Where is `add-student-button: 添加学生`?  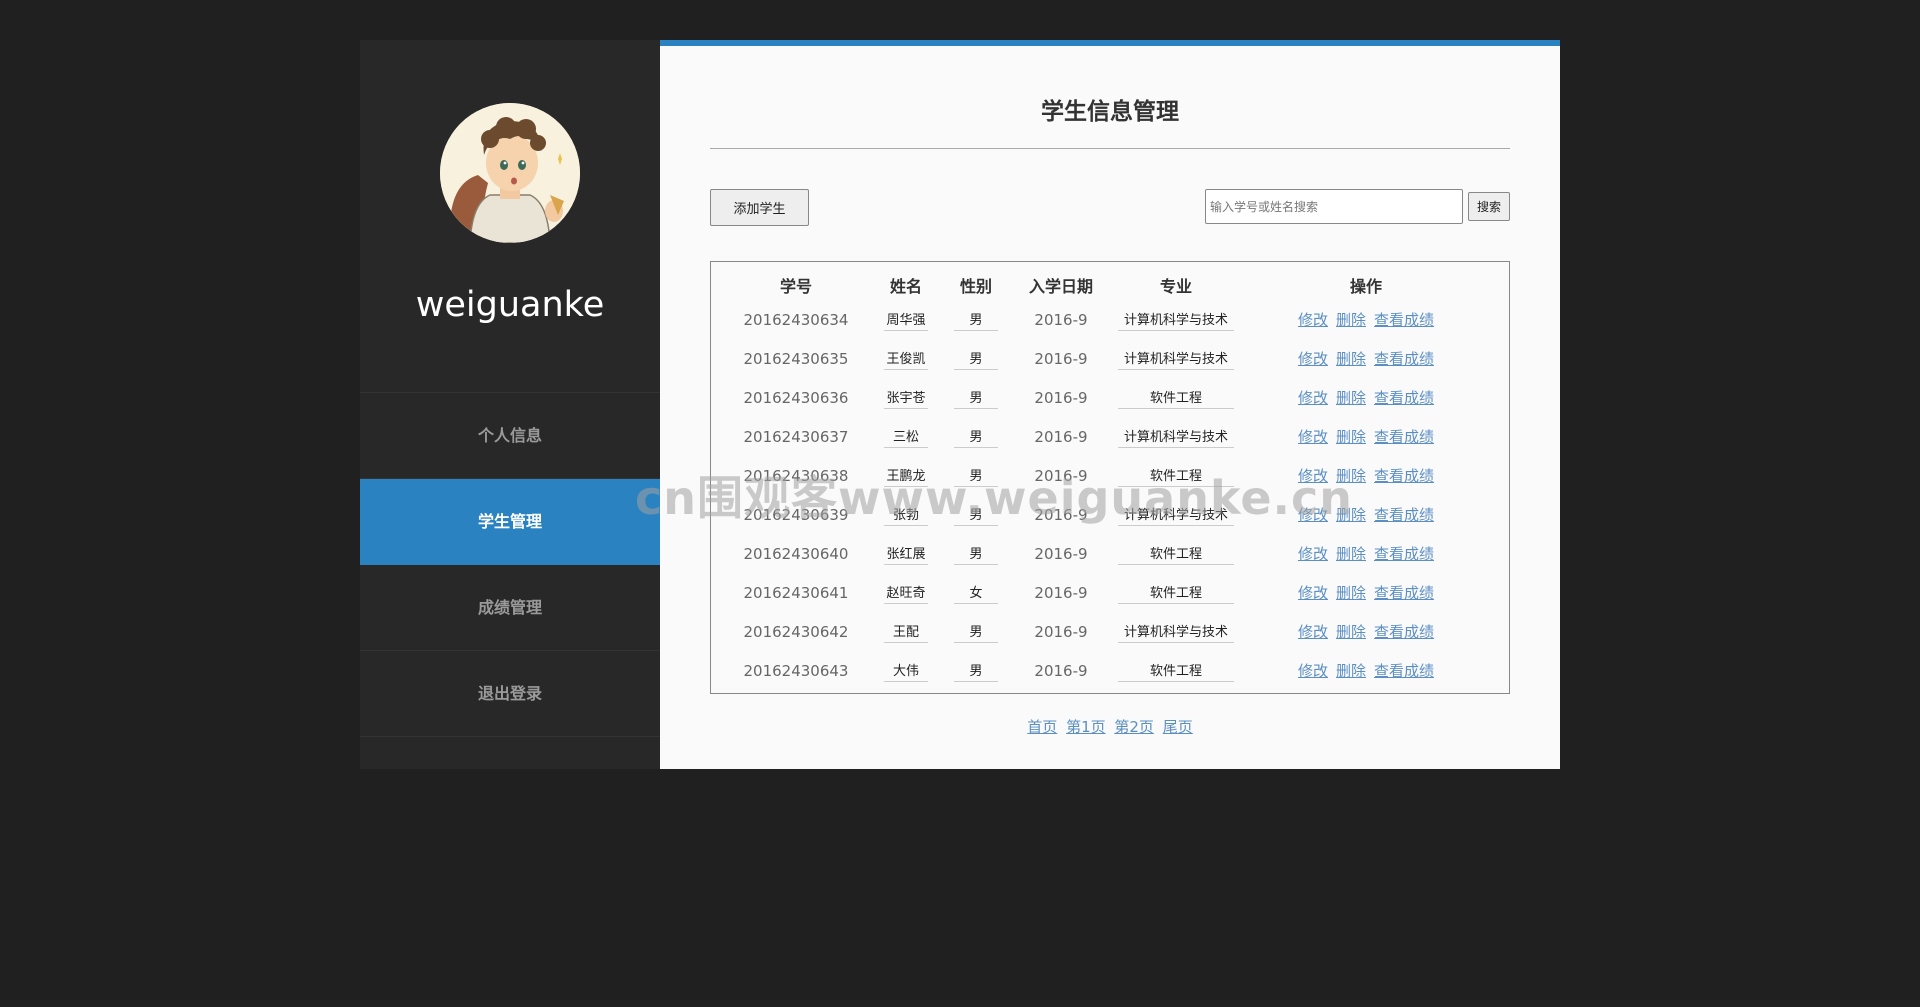
add-student-button: 添加学生 is located at coordinates (759, 207).